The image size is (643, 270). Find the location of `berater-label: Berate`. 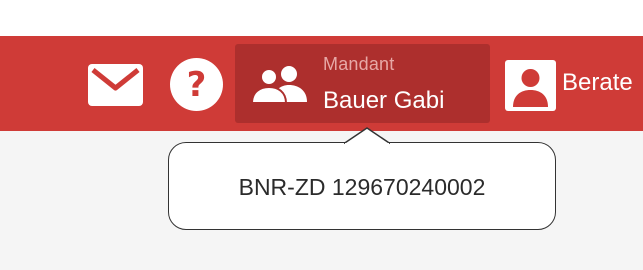

berater-label: Berate is located at coordinates (597, 83).